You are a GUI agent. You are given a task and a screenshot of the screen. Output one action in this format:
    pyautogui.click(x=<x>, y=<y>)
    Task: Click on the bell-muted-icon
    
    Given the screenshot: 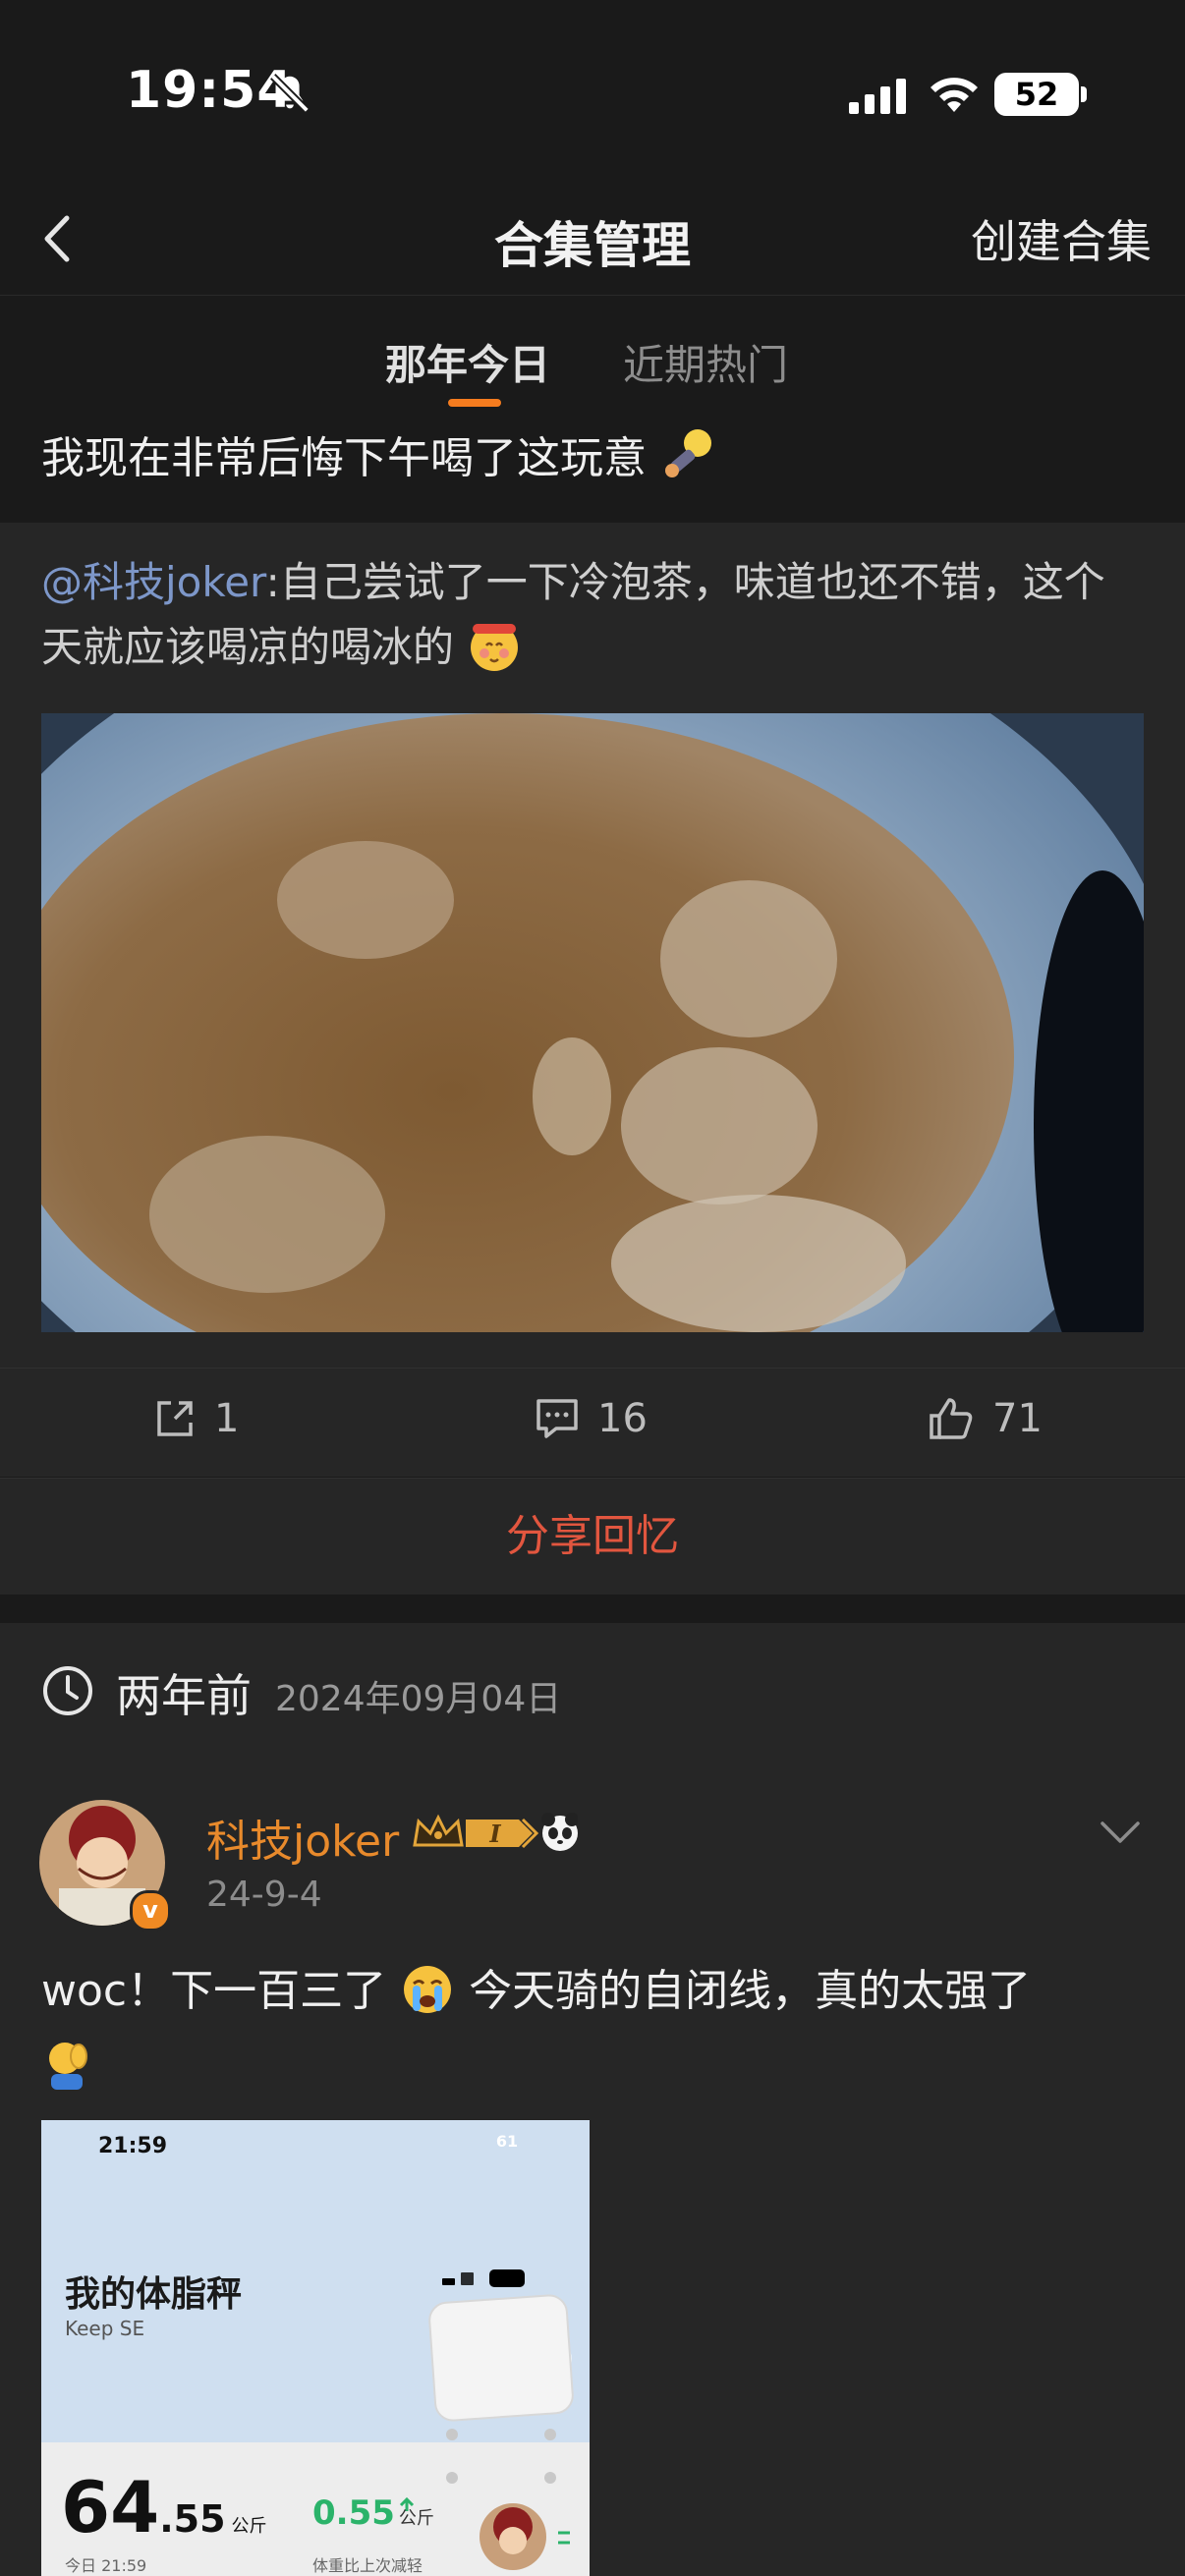 What is the action you would take?
    pyautogui.click(x=290, y=93)
    